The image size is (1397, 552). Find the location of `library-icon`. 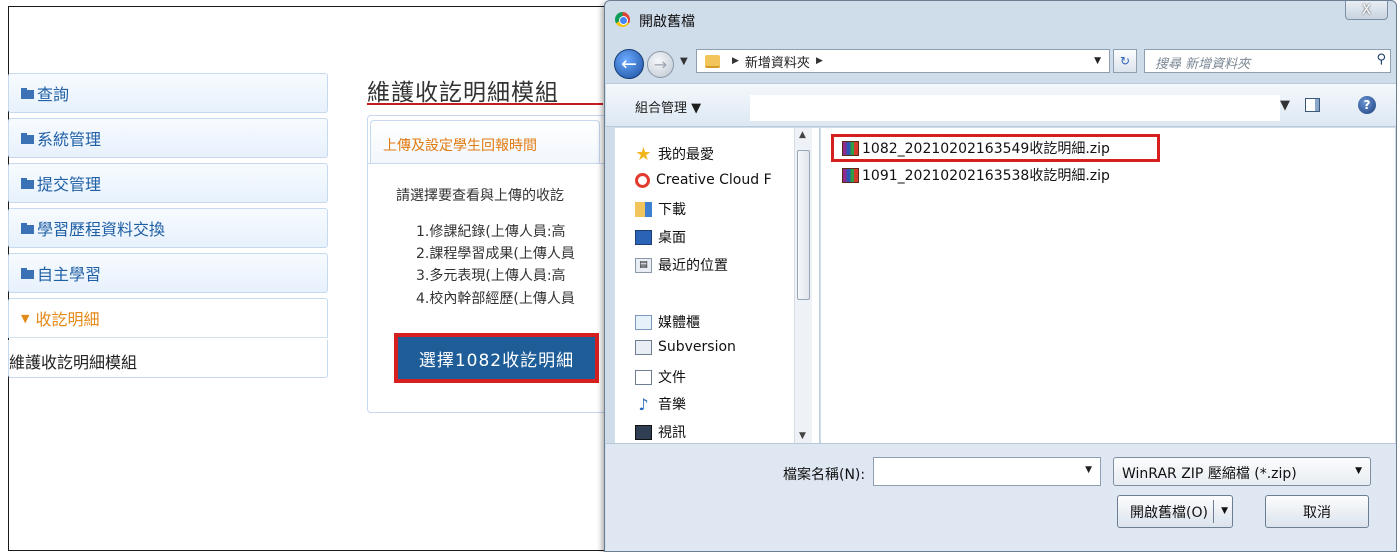

library-icon is located at coordinates (643, 322).